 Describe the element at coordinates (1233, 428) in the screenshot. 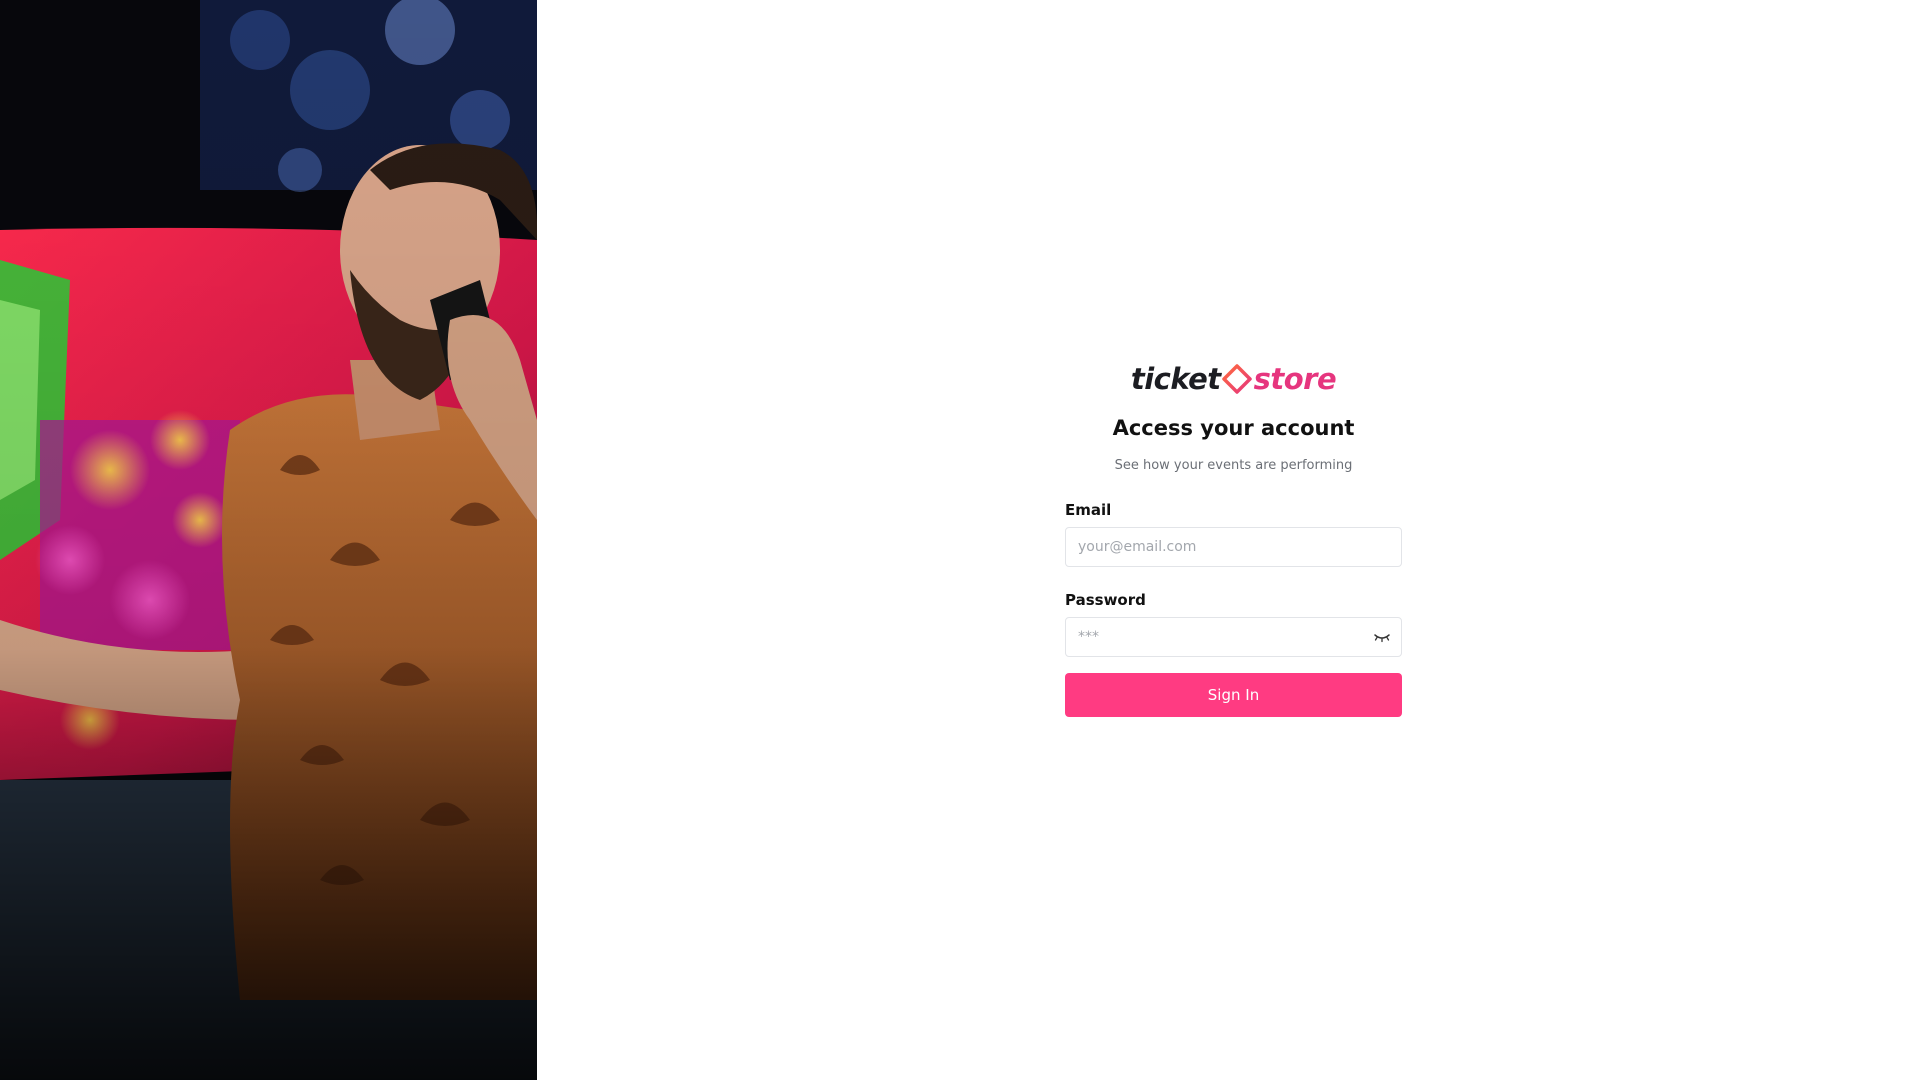

I see `page-title: Access your account` at that location.